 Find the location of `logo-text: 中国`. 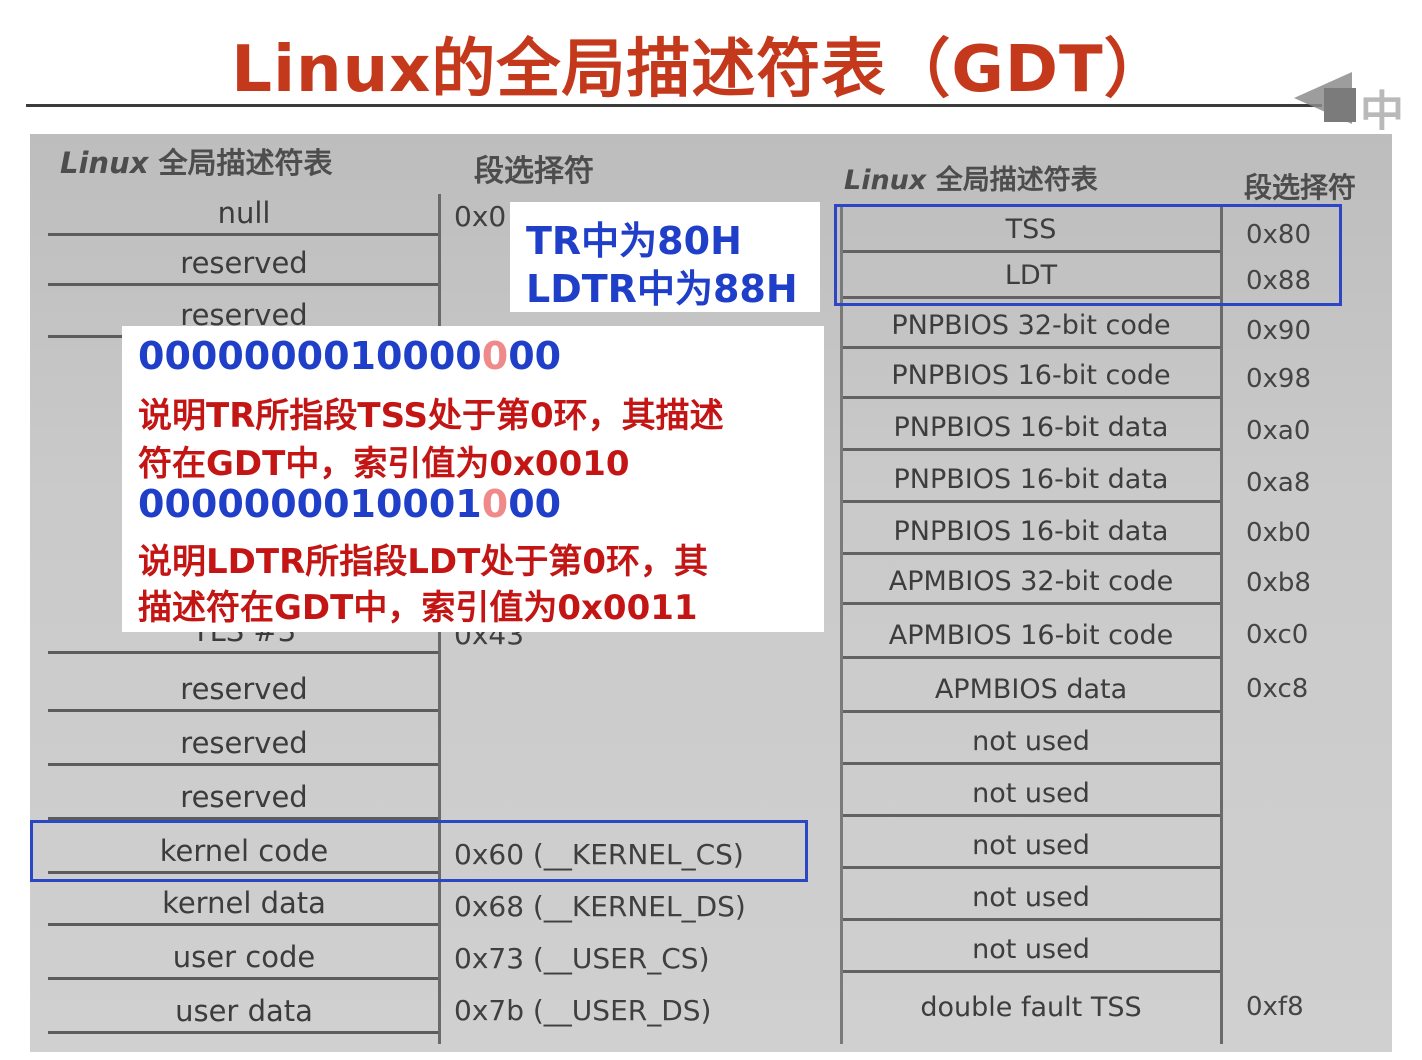

logo-text: 中国 is located at coordinates (1382, 108).